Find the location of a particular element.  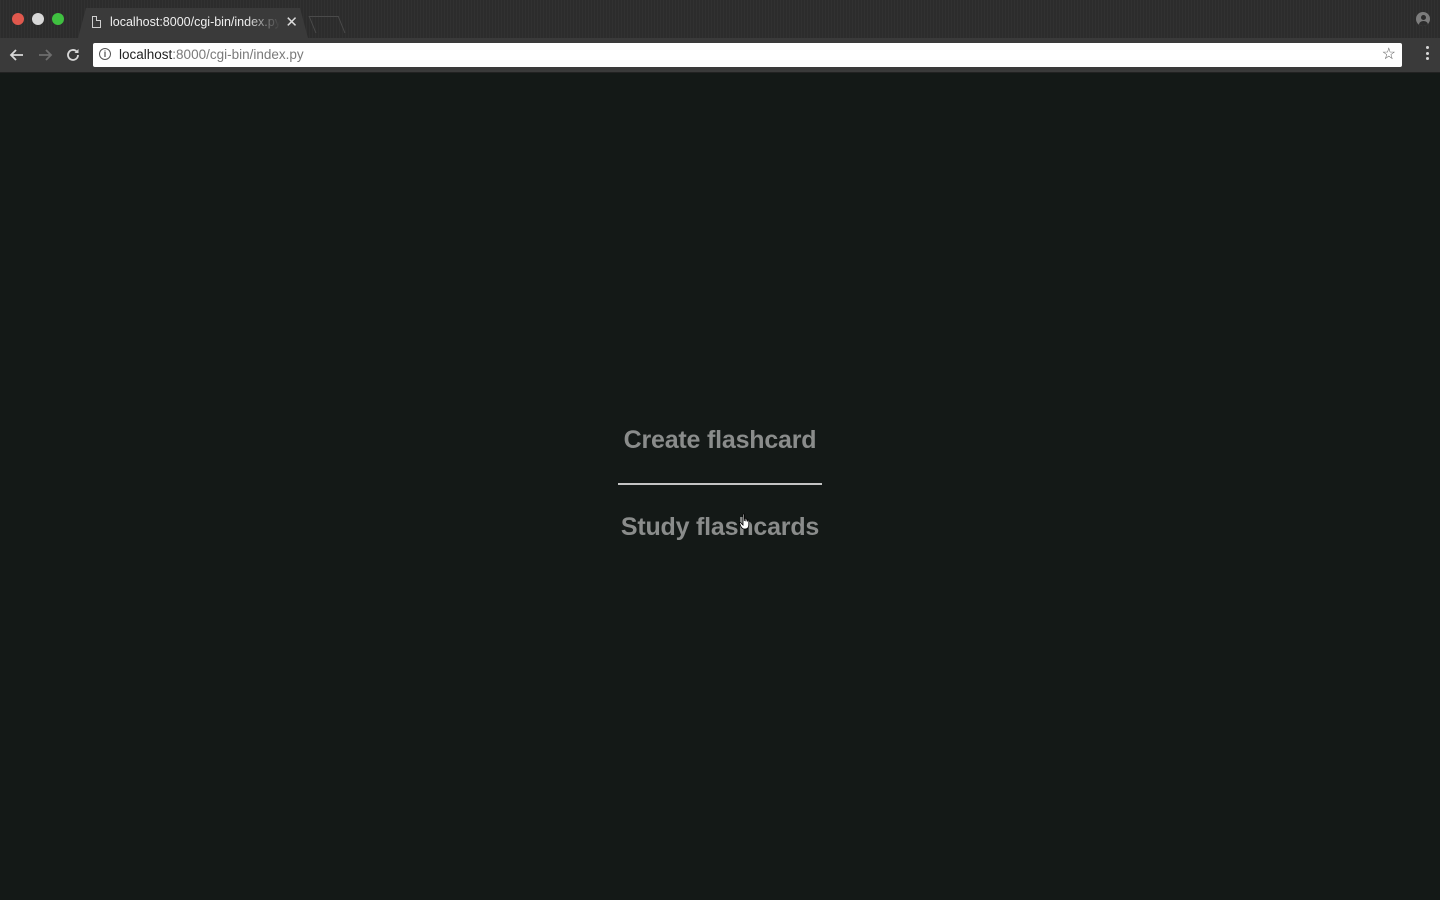

browser-toolbar: i localhost:8000/cgi-bin/index.py ☆ is located at coordinates (720, 55).